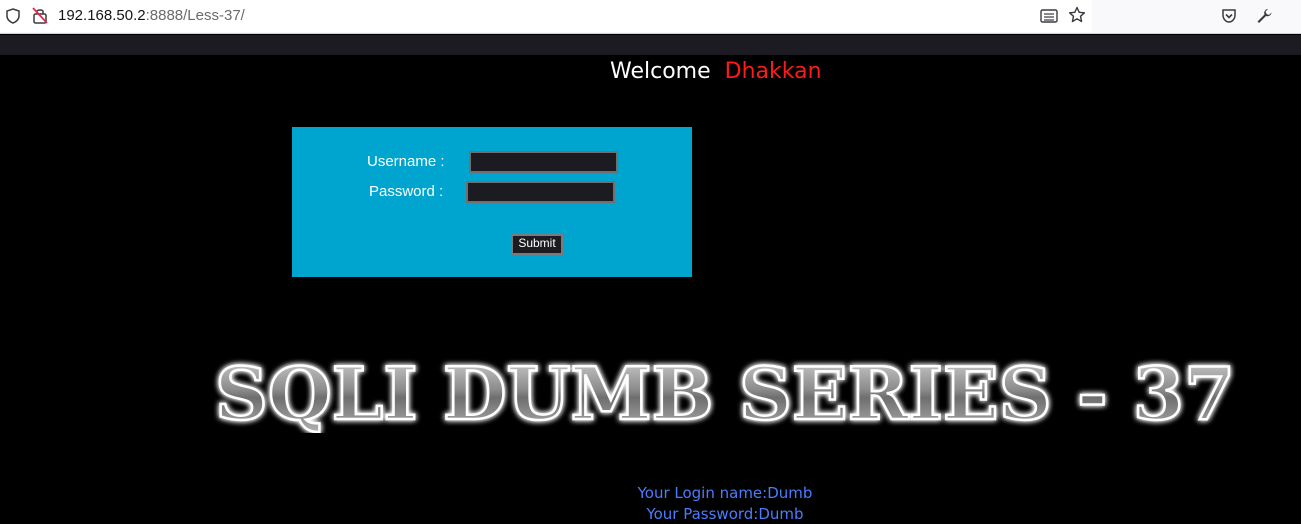 The image size is (1301, 524). I want to click on pocket-icon, so click(1229, 18).